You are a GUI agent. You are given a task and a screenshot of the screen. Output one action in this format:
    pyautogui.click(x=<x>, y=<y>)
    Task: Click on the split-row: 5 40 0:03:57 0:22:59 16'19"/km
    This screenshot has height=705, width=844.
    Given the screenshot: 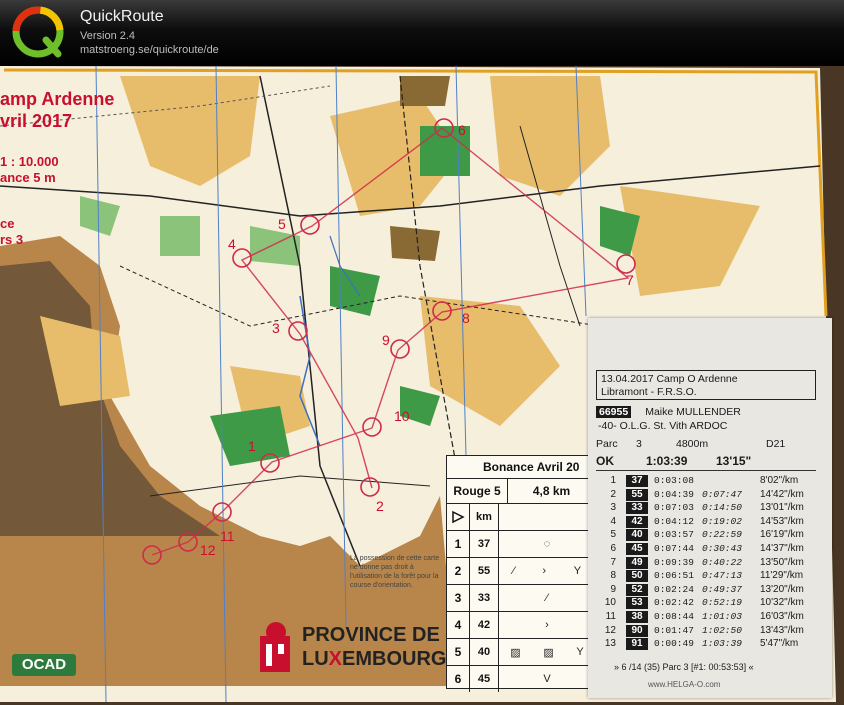 What is the action you would take?
    pyautogui.click(x=710, y=535)
    